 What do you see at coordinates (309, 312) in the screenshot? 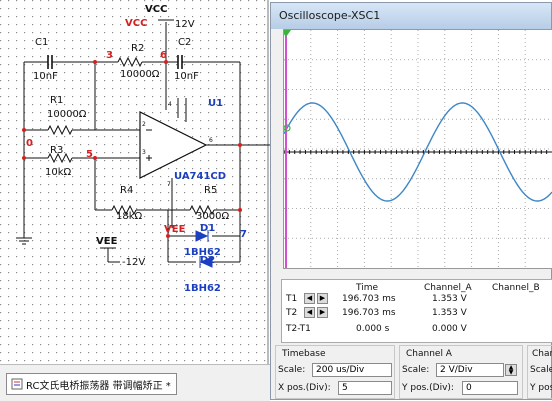
I see `t2-left-arrow-button: ◀` at bounding box center [309, 312].